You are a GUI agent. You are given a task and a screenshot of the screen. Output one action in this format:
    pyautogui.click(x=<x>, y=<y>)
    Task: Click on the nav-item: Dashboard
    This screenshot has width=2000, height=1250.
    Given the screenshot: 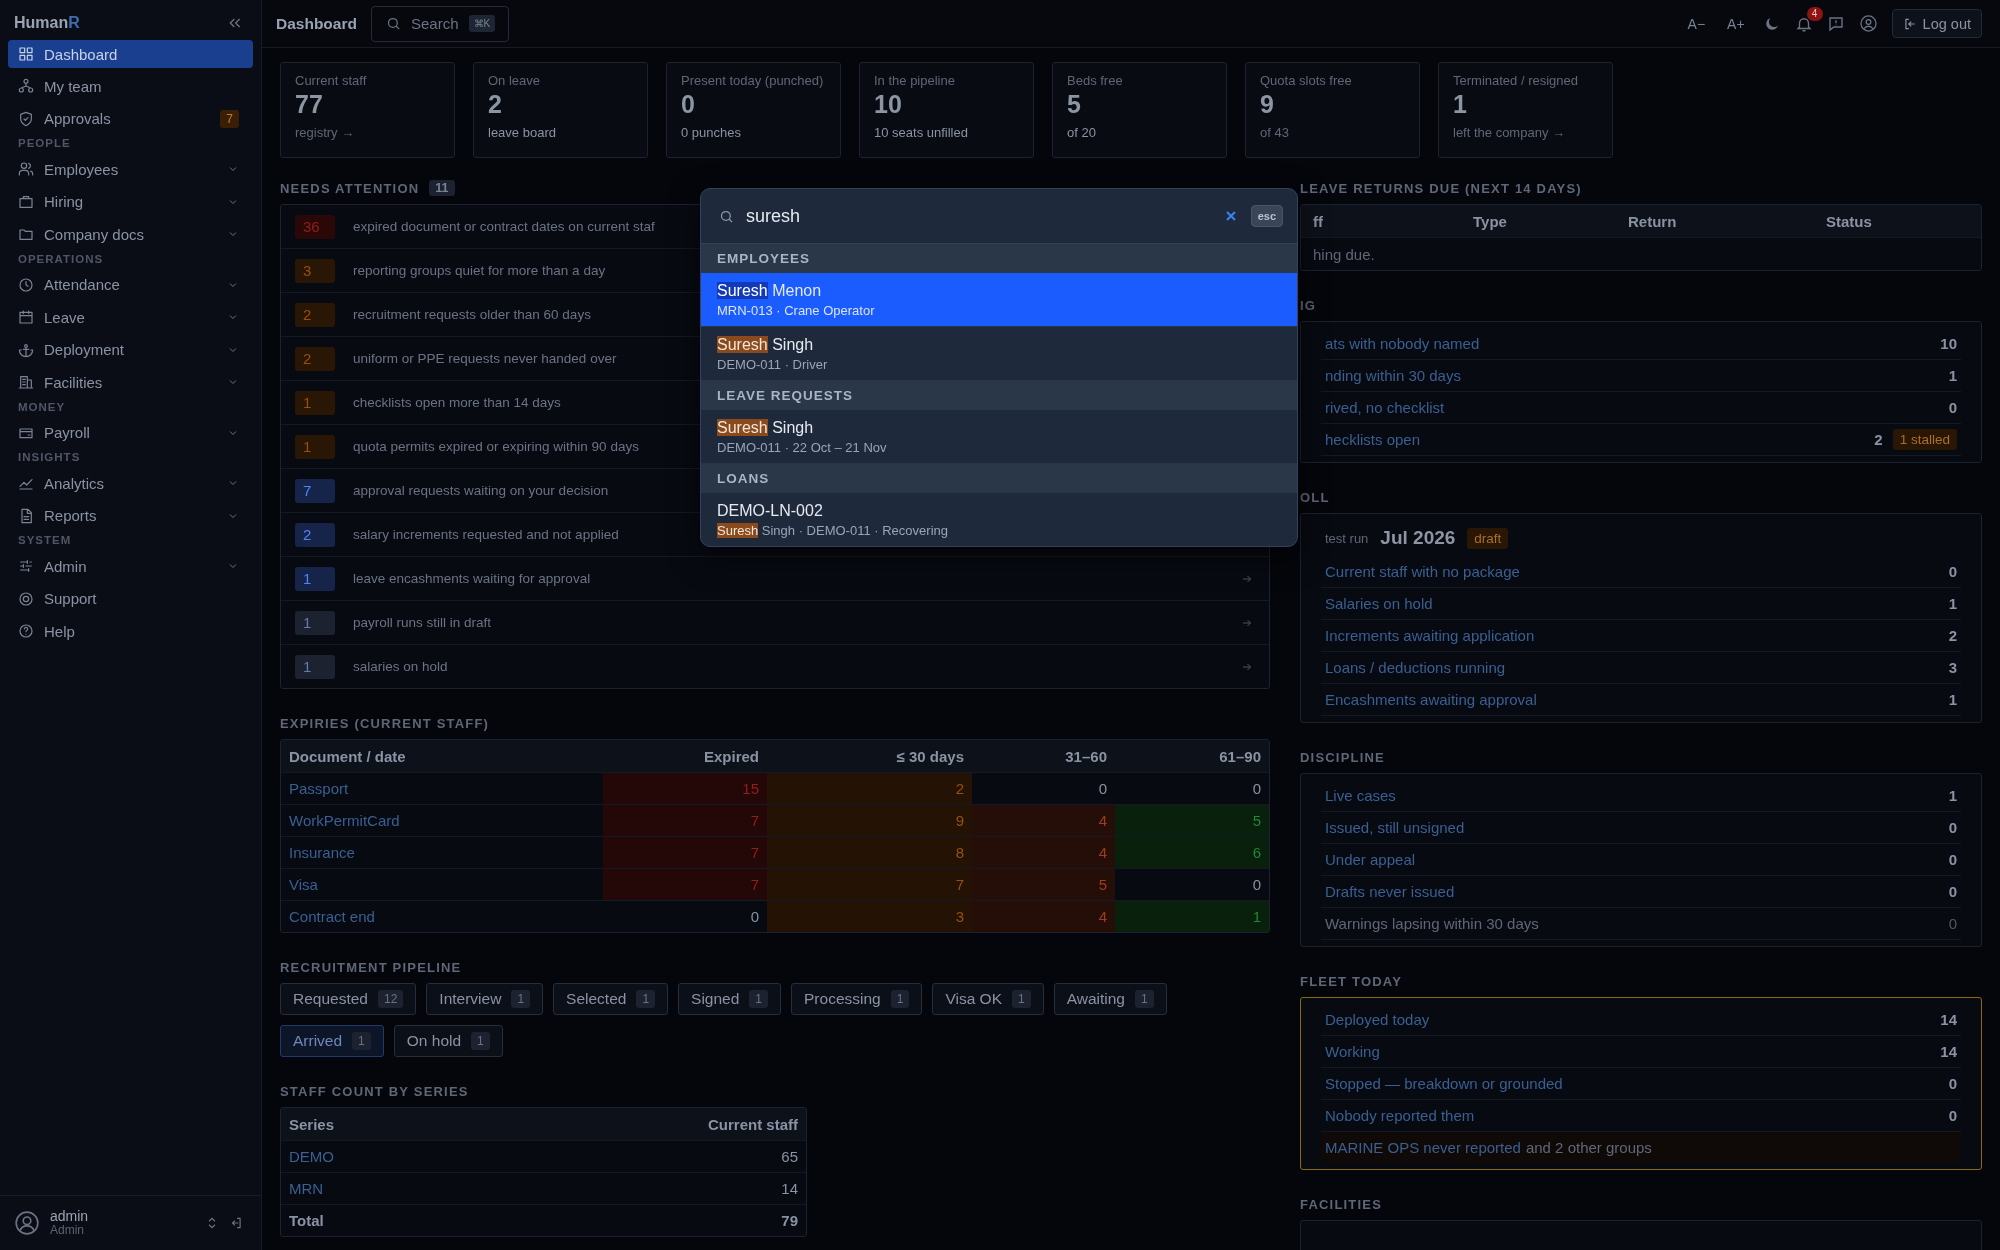 What is the action you would take?
    pyautogui.click(x=130, y=54)
    